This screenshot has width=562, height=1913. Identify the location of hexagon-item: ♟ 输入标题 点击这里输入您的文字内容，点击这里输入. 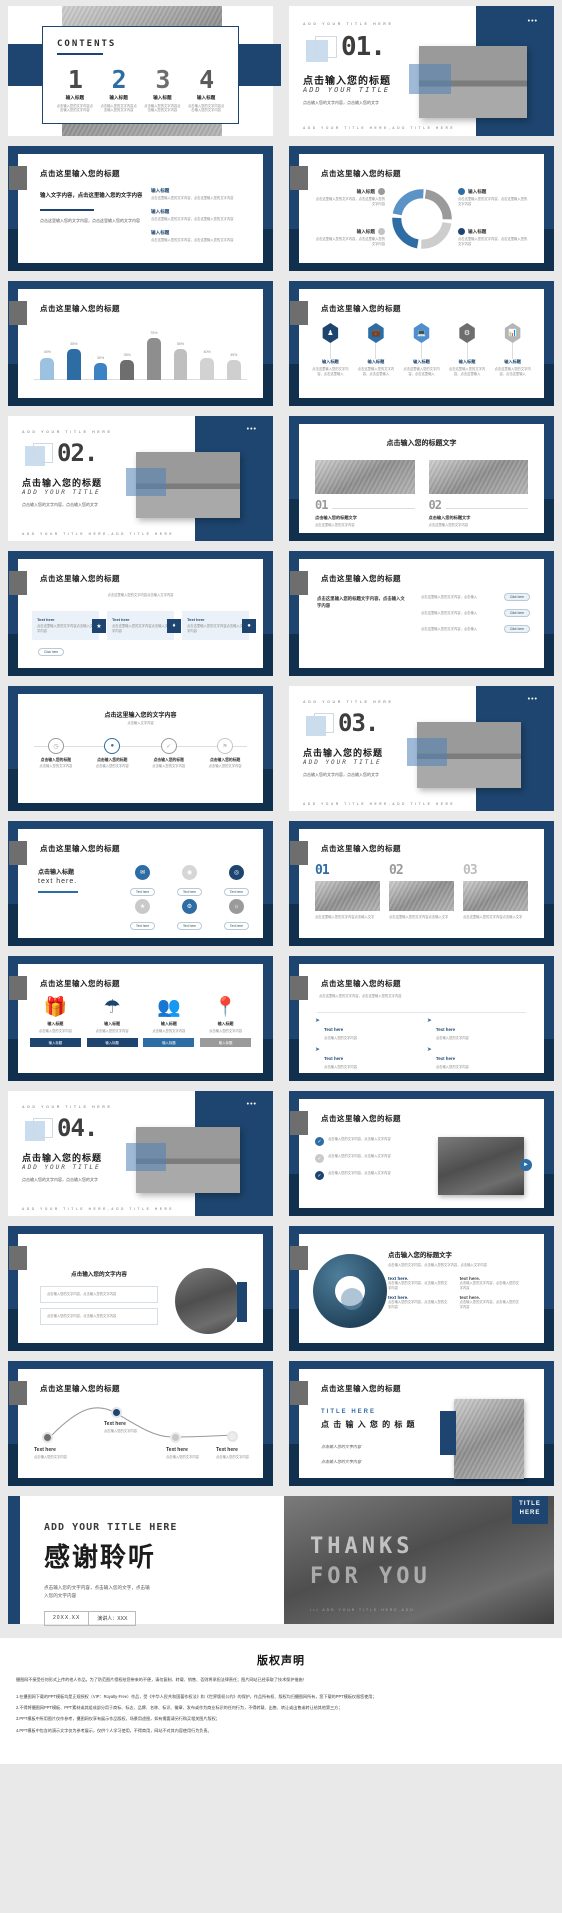
(330, 350).